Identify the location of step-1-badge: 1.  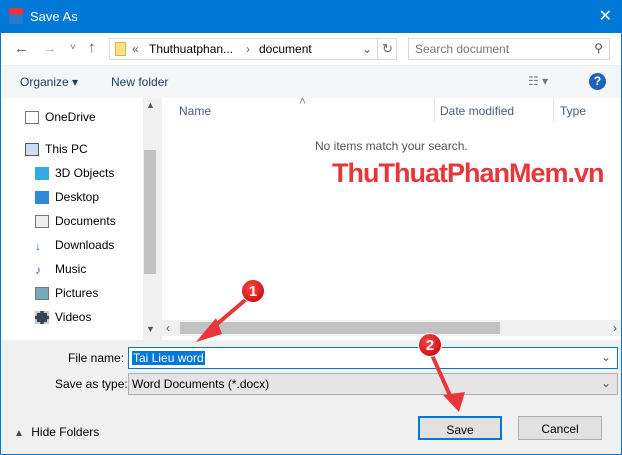
(253, 291).